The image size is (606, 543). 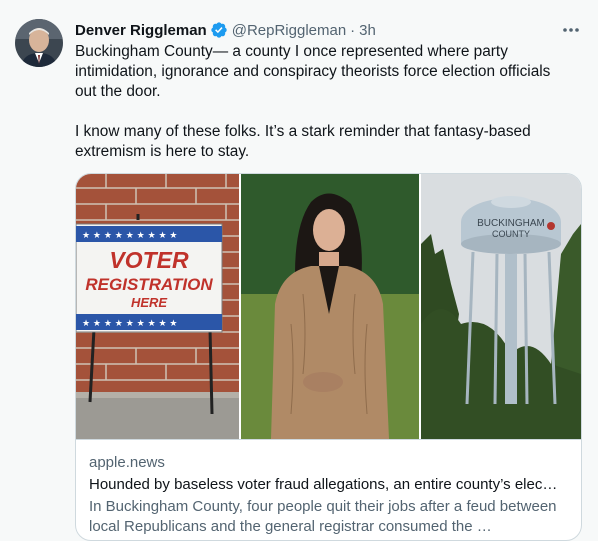 What do you see at coordinates (219, 30) in the screenshot?
I see `verified-badge-icon` at bounding box center [219, 30].